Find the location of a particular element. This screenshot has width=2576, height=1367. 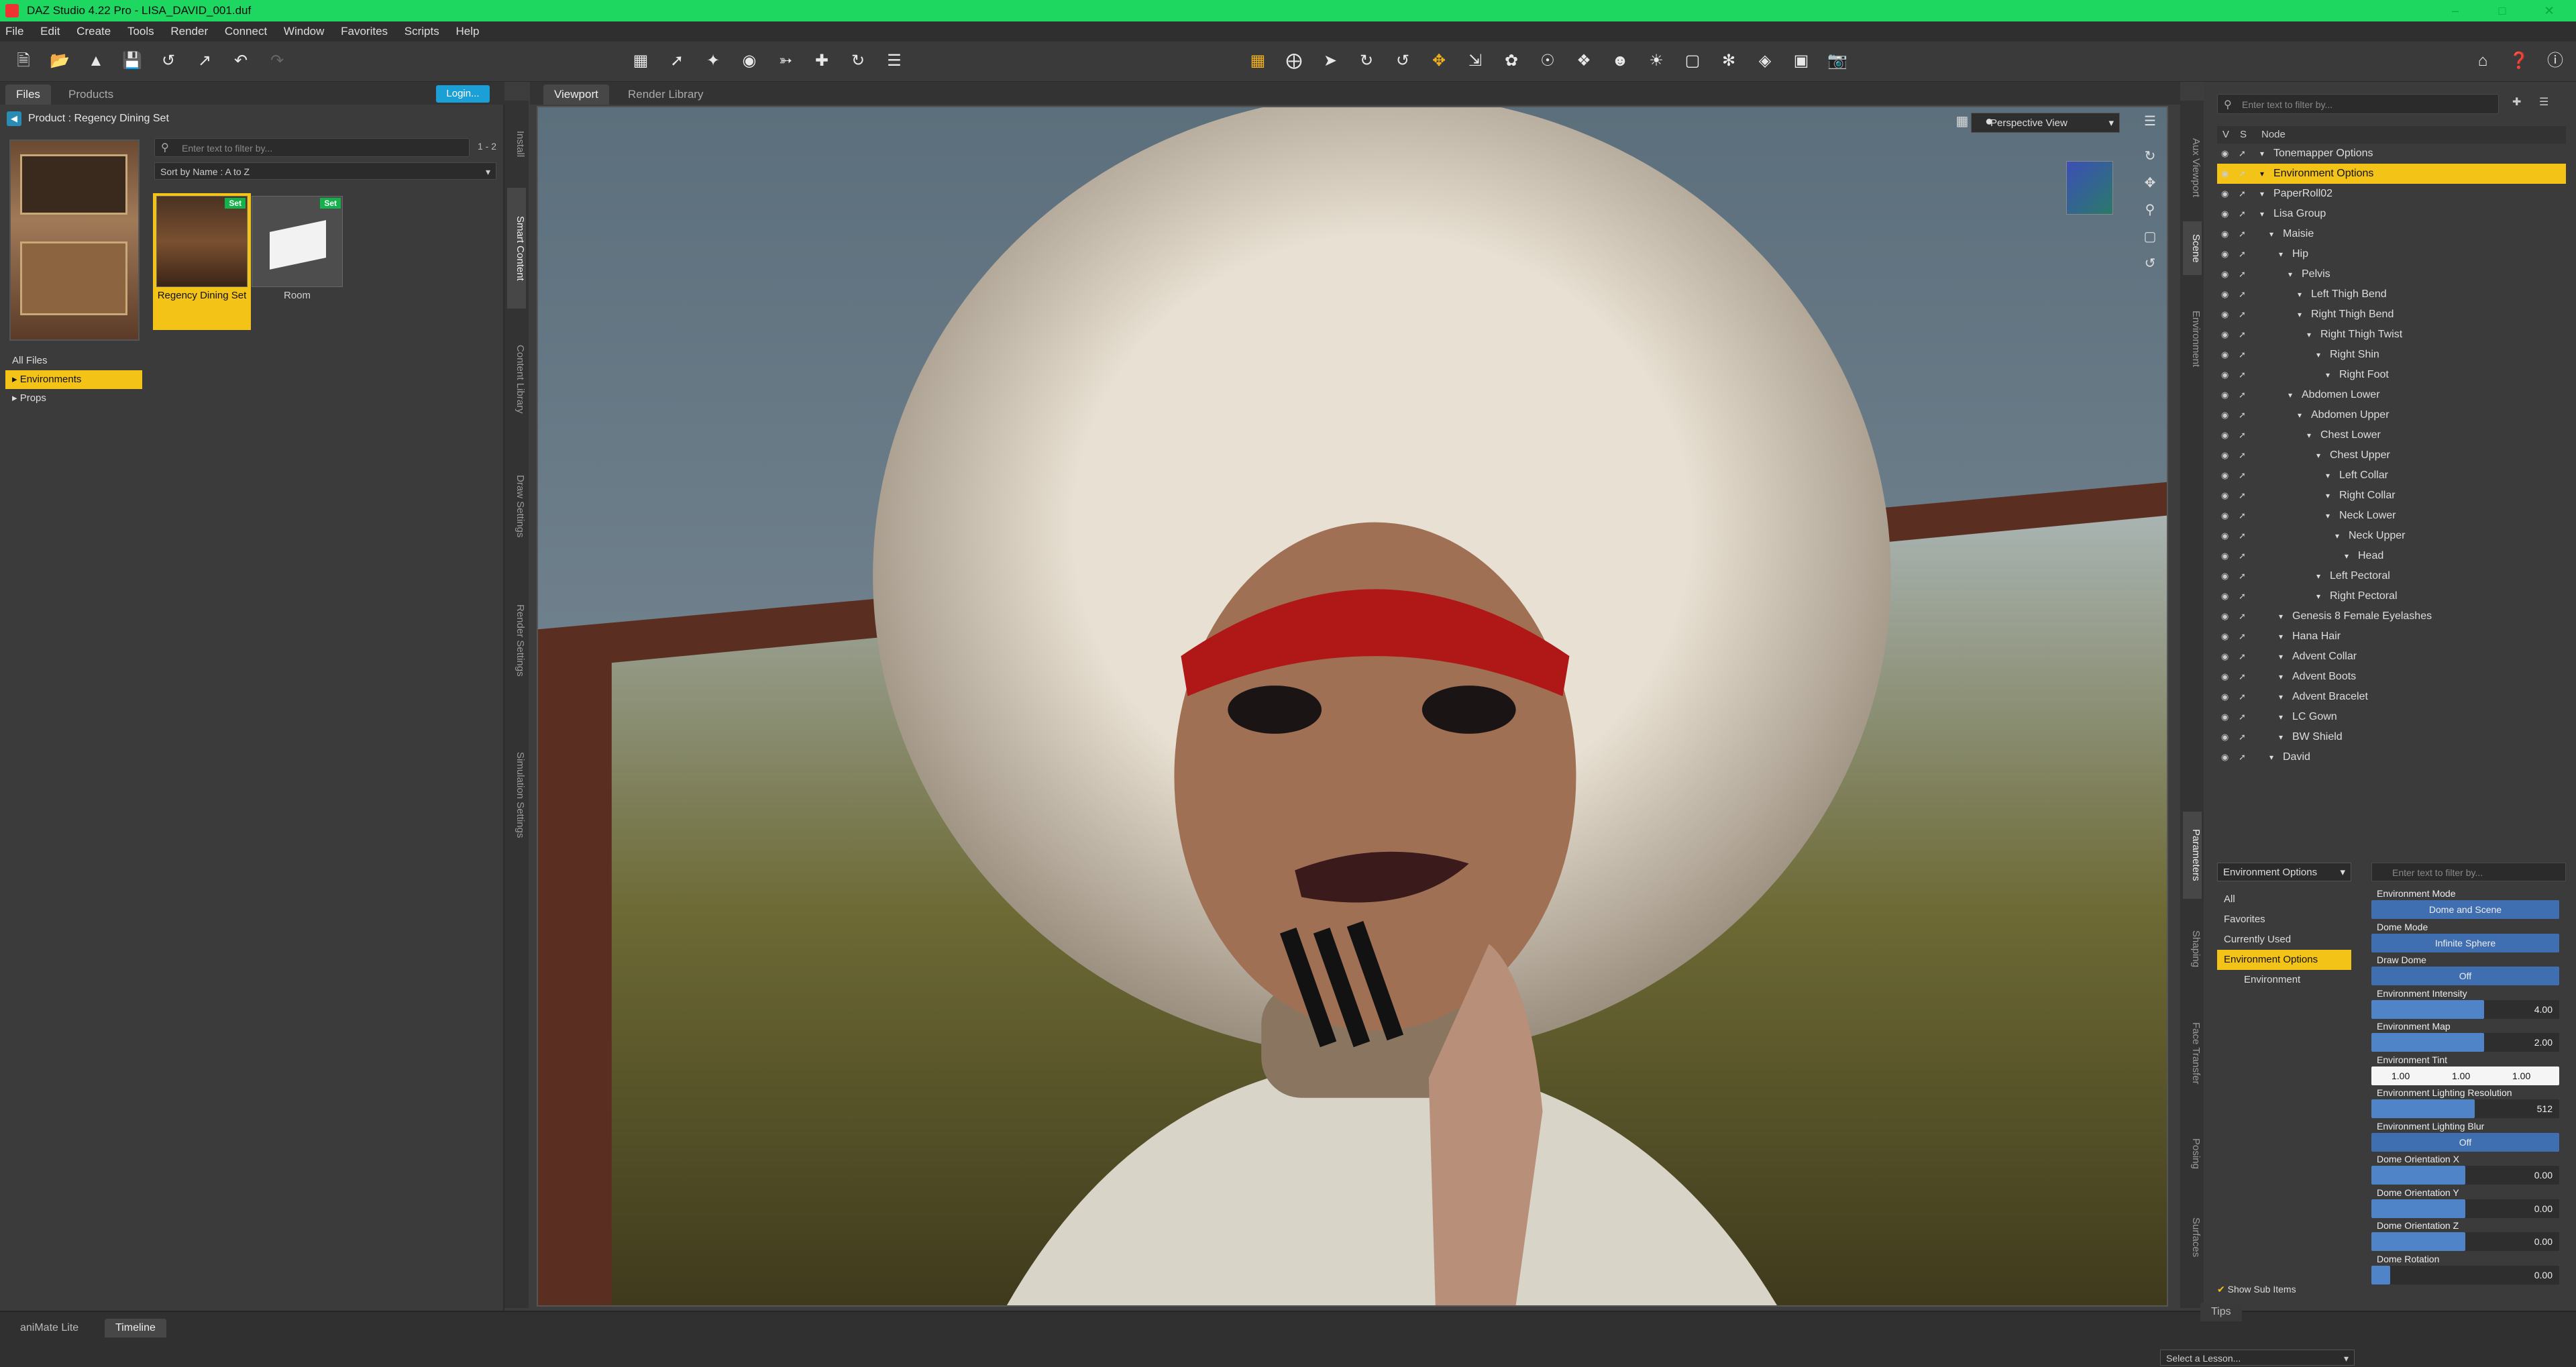

scene-node-row: ◉ ➚ ▾ BW Shield is located at coordinates (2391, 737).